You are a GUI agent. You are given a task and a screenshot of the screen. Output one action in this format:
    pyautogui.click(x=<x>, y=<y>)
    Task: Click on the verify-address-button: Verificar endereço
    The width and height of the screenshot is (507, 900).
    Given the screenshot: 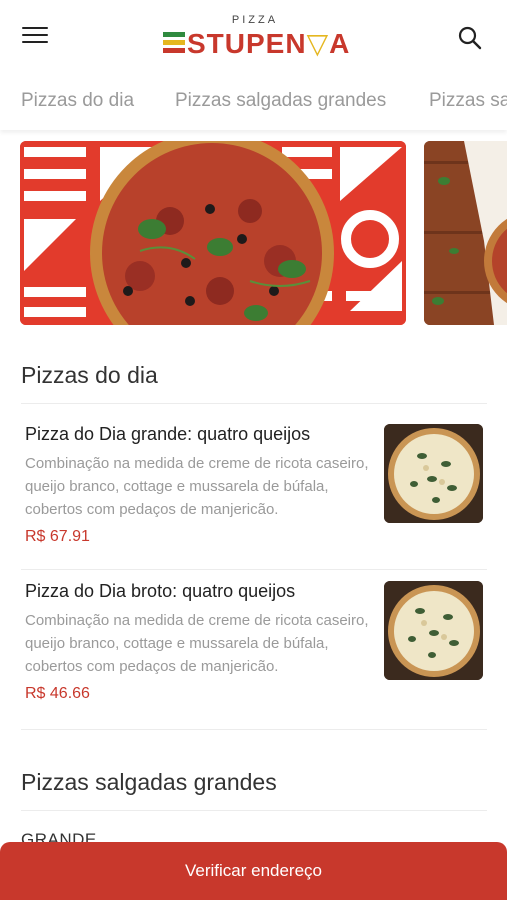 What is the action you would take?
    pyautogui.click(x=253, y=871)
    